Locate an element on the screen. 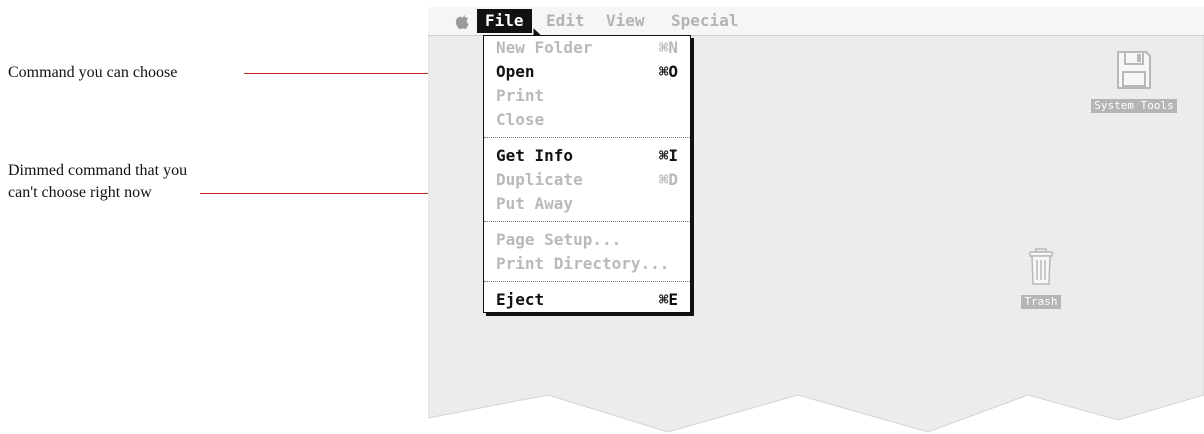 The image size is (1204, 434). menu-item-new-folder: New Folder ⌘N is located at coordinates (587, 48).